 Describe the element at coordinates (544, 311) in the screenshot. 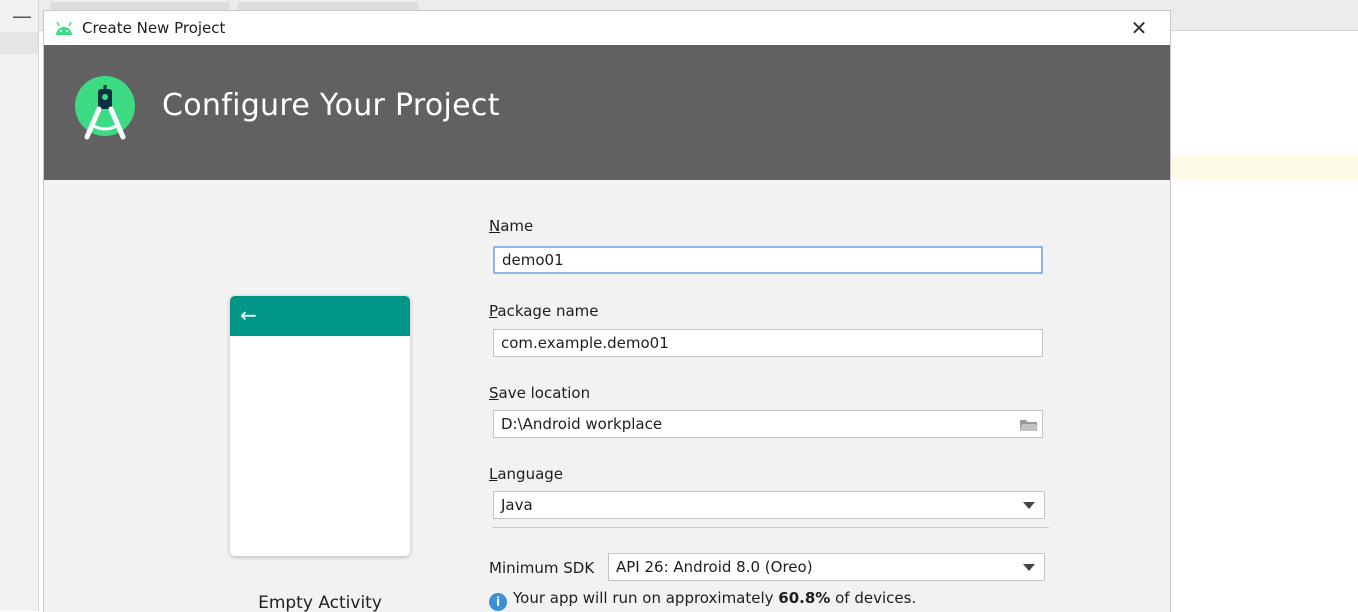

I see `package-name-label: Package name` at that location.